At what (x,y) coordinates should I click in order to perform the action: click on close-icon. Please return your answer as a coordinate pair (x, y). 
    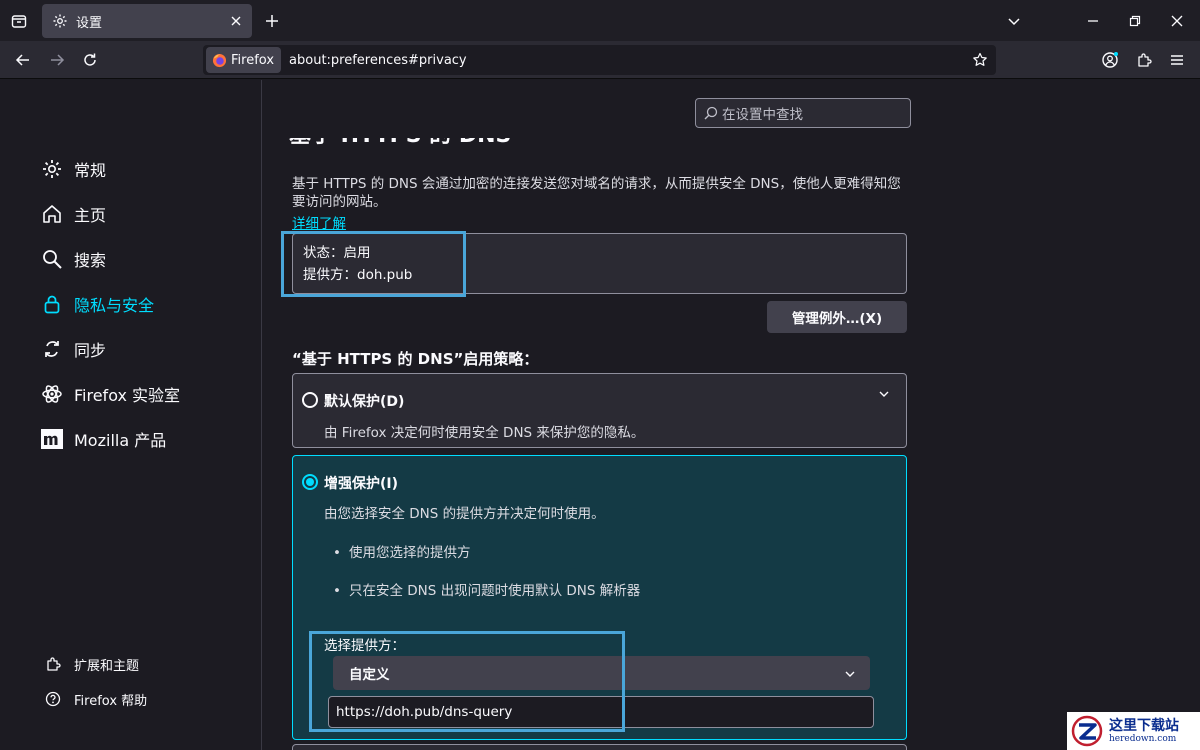
    Looking at the image, I should click on (1177, 21).